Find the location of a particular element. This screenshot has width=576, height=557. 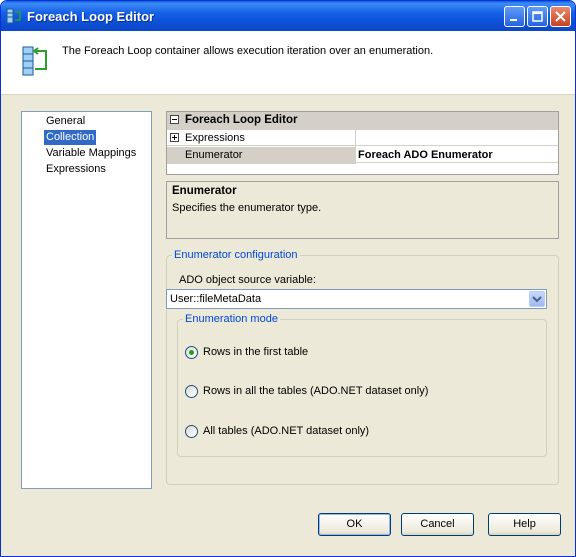

window-title: Foreach Loop Editor is located at coordinates (91, 16).